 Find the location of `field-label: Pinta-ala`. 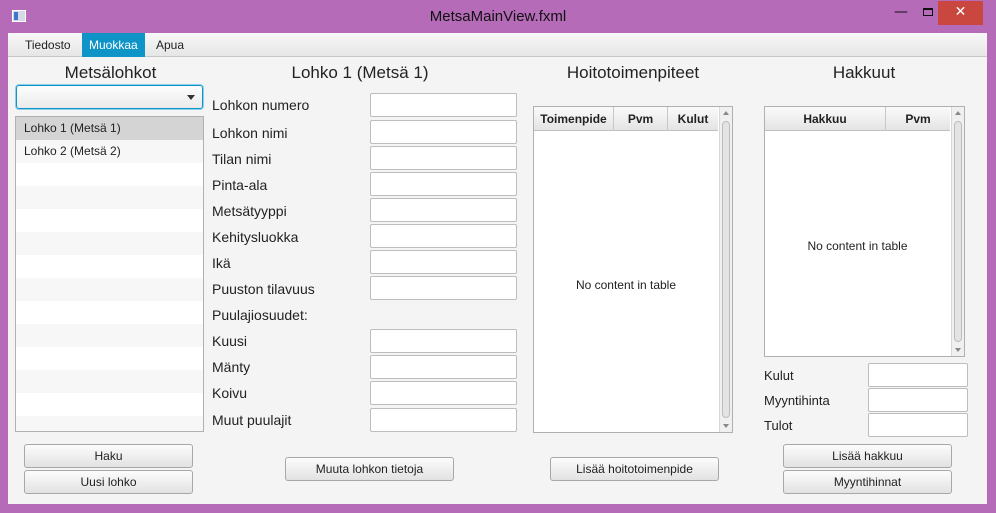

field-label: Pinta-ala is located at coordinates (240, 185).